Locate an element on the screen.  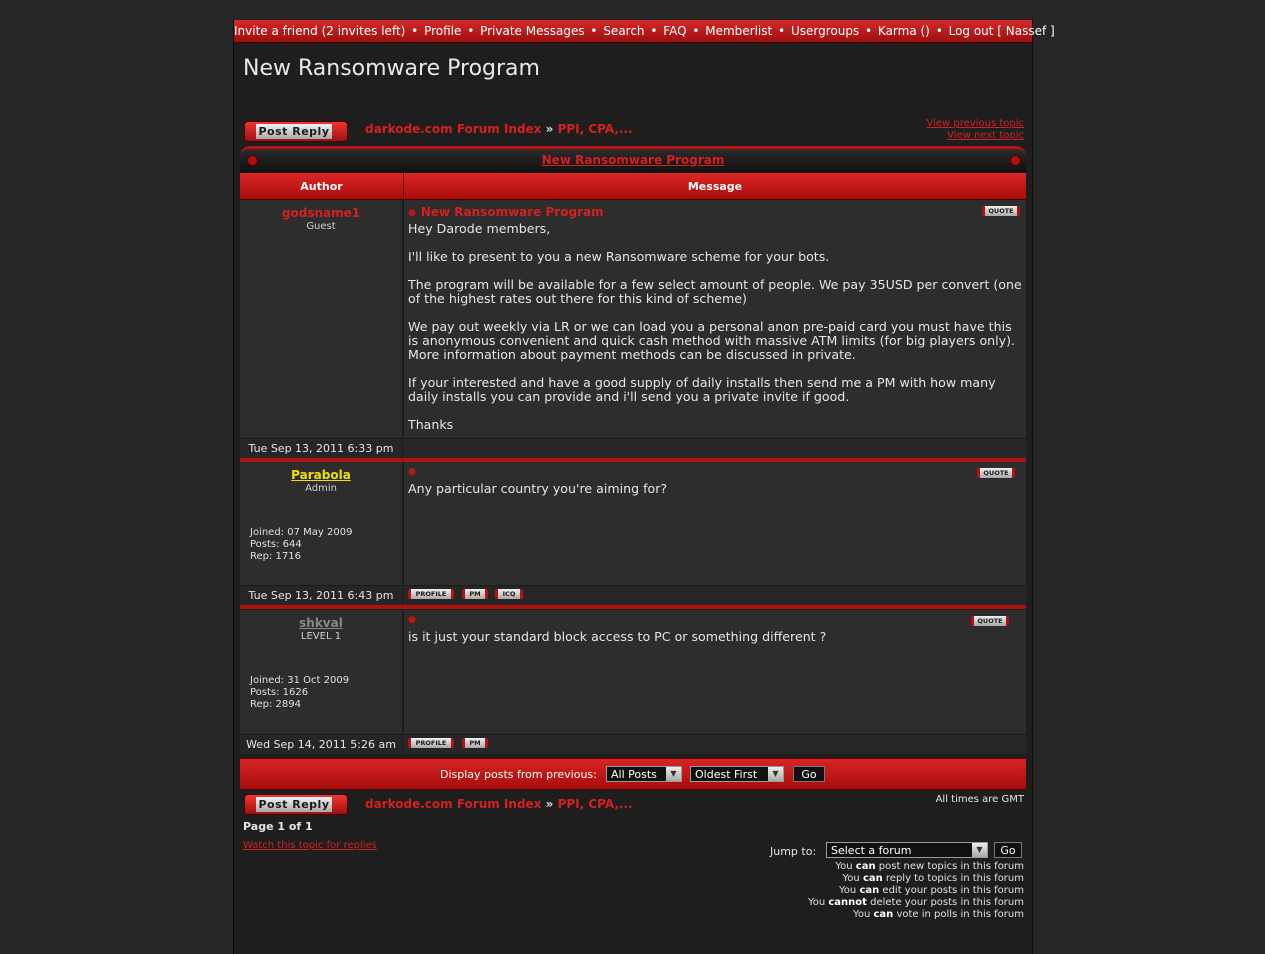
post-paragraph: Hey Darode members, is located at coordinates (479, 228).